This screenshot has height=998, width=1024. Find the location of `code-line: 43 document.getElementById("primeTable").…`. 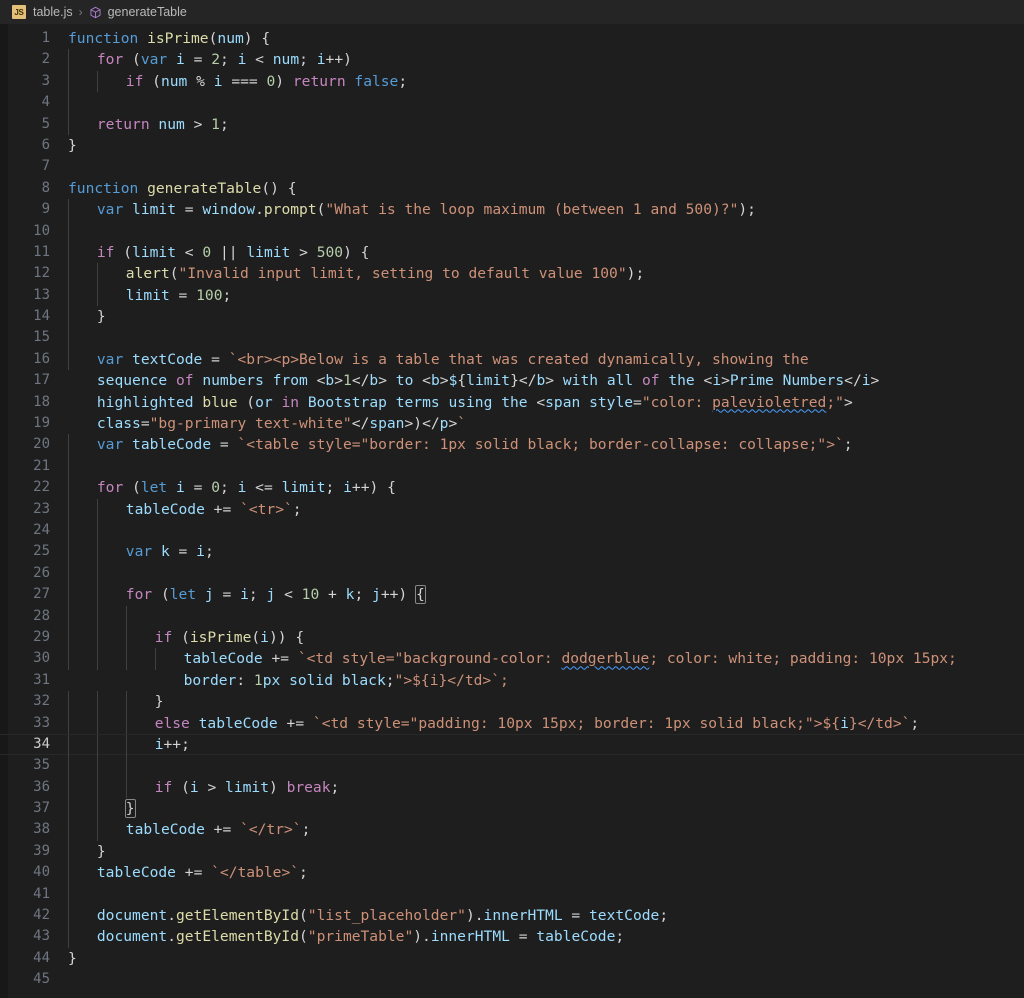

code-line: 43 document.getElementById("primeTable").… is located at coordinates (512, 937).